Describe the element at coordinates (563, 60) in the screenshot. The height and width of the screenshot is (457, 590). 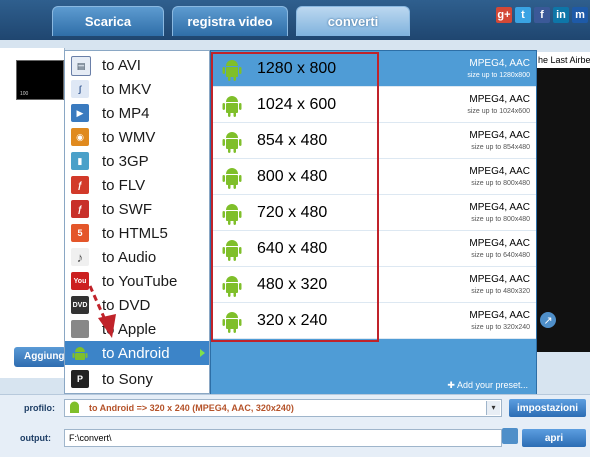
I see `file-title: he Last Airber` at that location.